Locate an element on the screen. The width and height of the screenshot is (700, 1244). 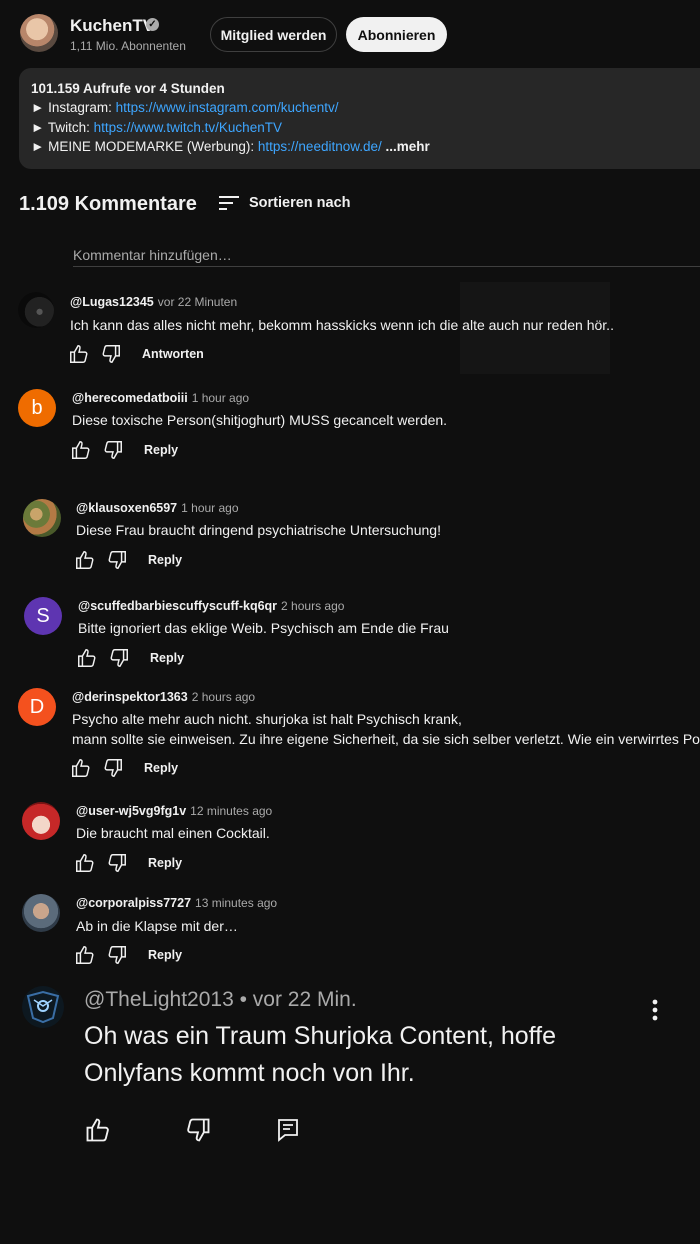
subscriber-count: 1,11 Mio. Abonnenten is located at coordinates (128, 46).